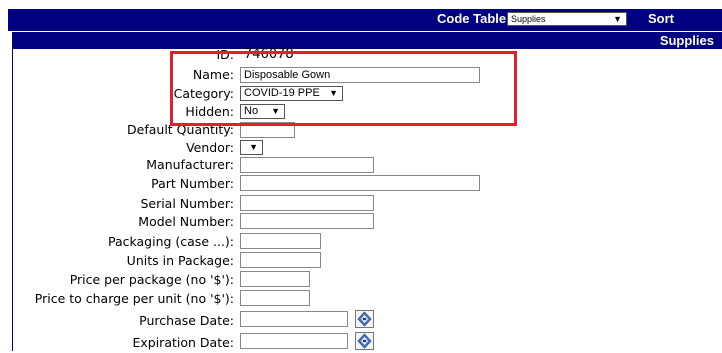 This screenshot has height=353, width=722. Describe the element at coordinates (280, 241) in the screenshot. I see `packaging-input` at that location.